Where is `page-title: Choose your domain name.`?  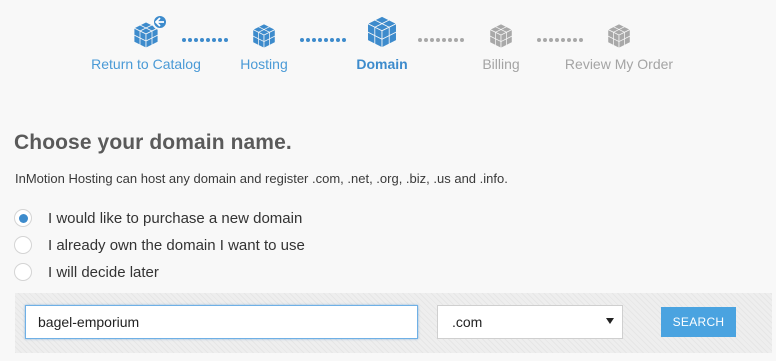 page-title: Choose your domain name. is located at coordinates (153, 142).